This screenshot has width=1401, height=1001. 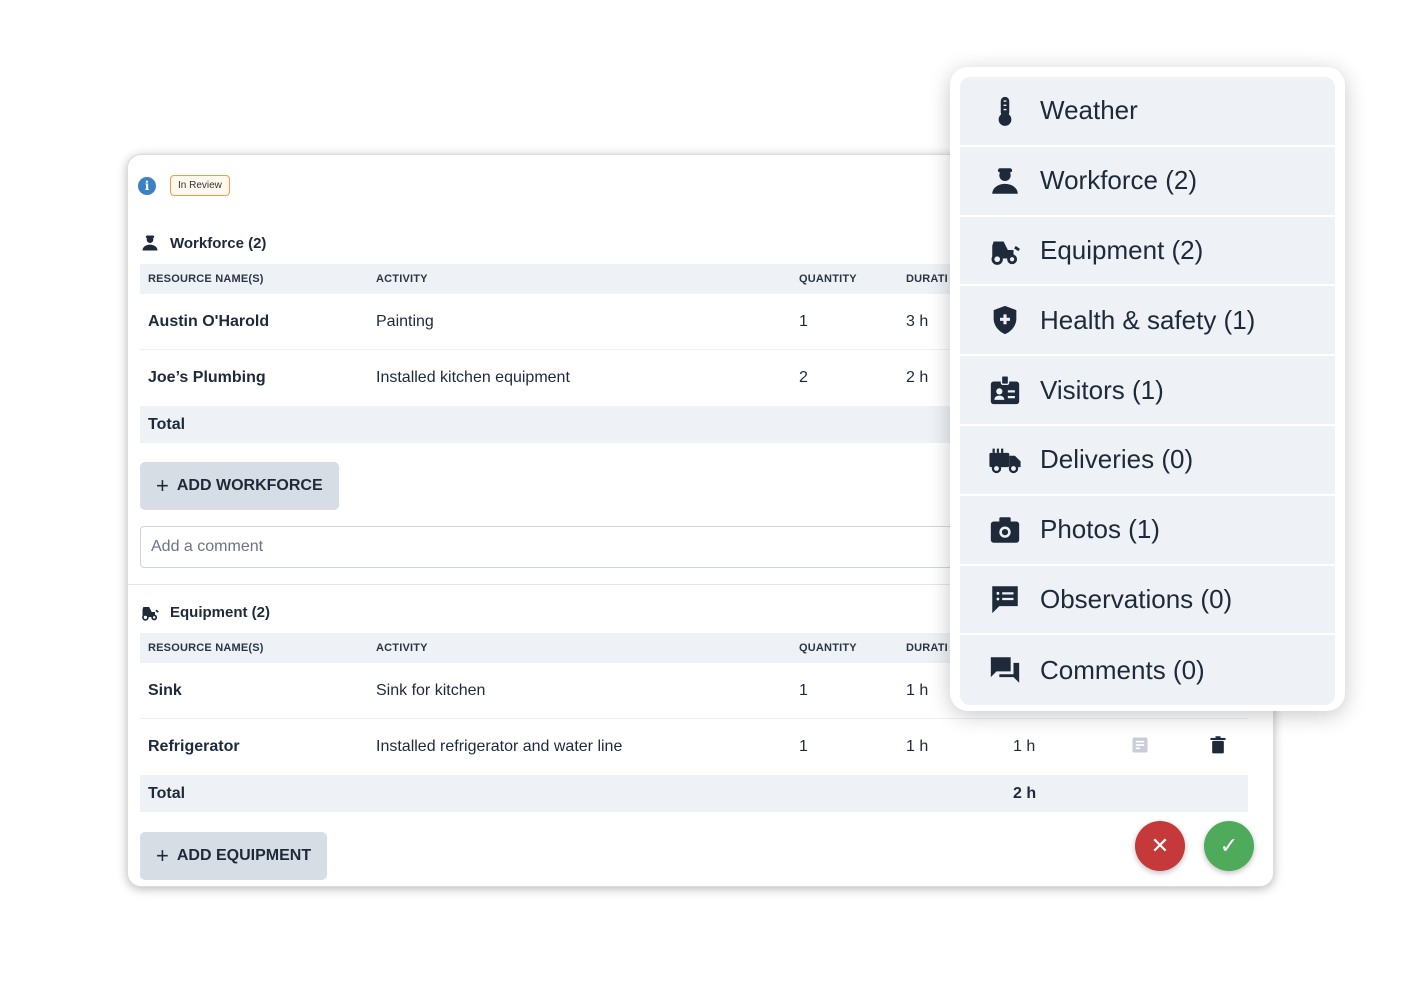 I want to click on add-equipment-label: ADD EQUIPMENT, so click(x=244, y=855).